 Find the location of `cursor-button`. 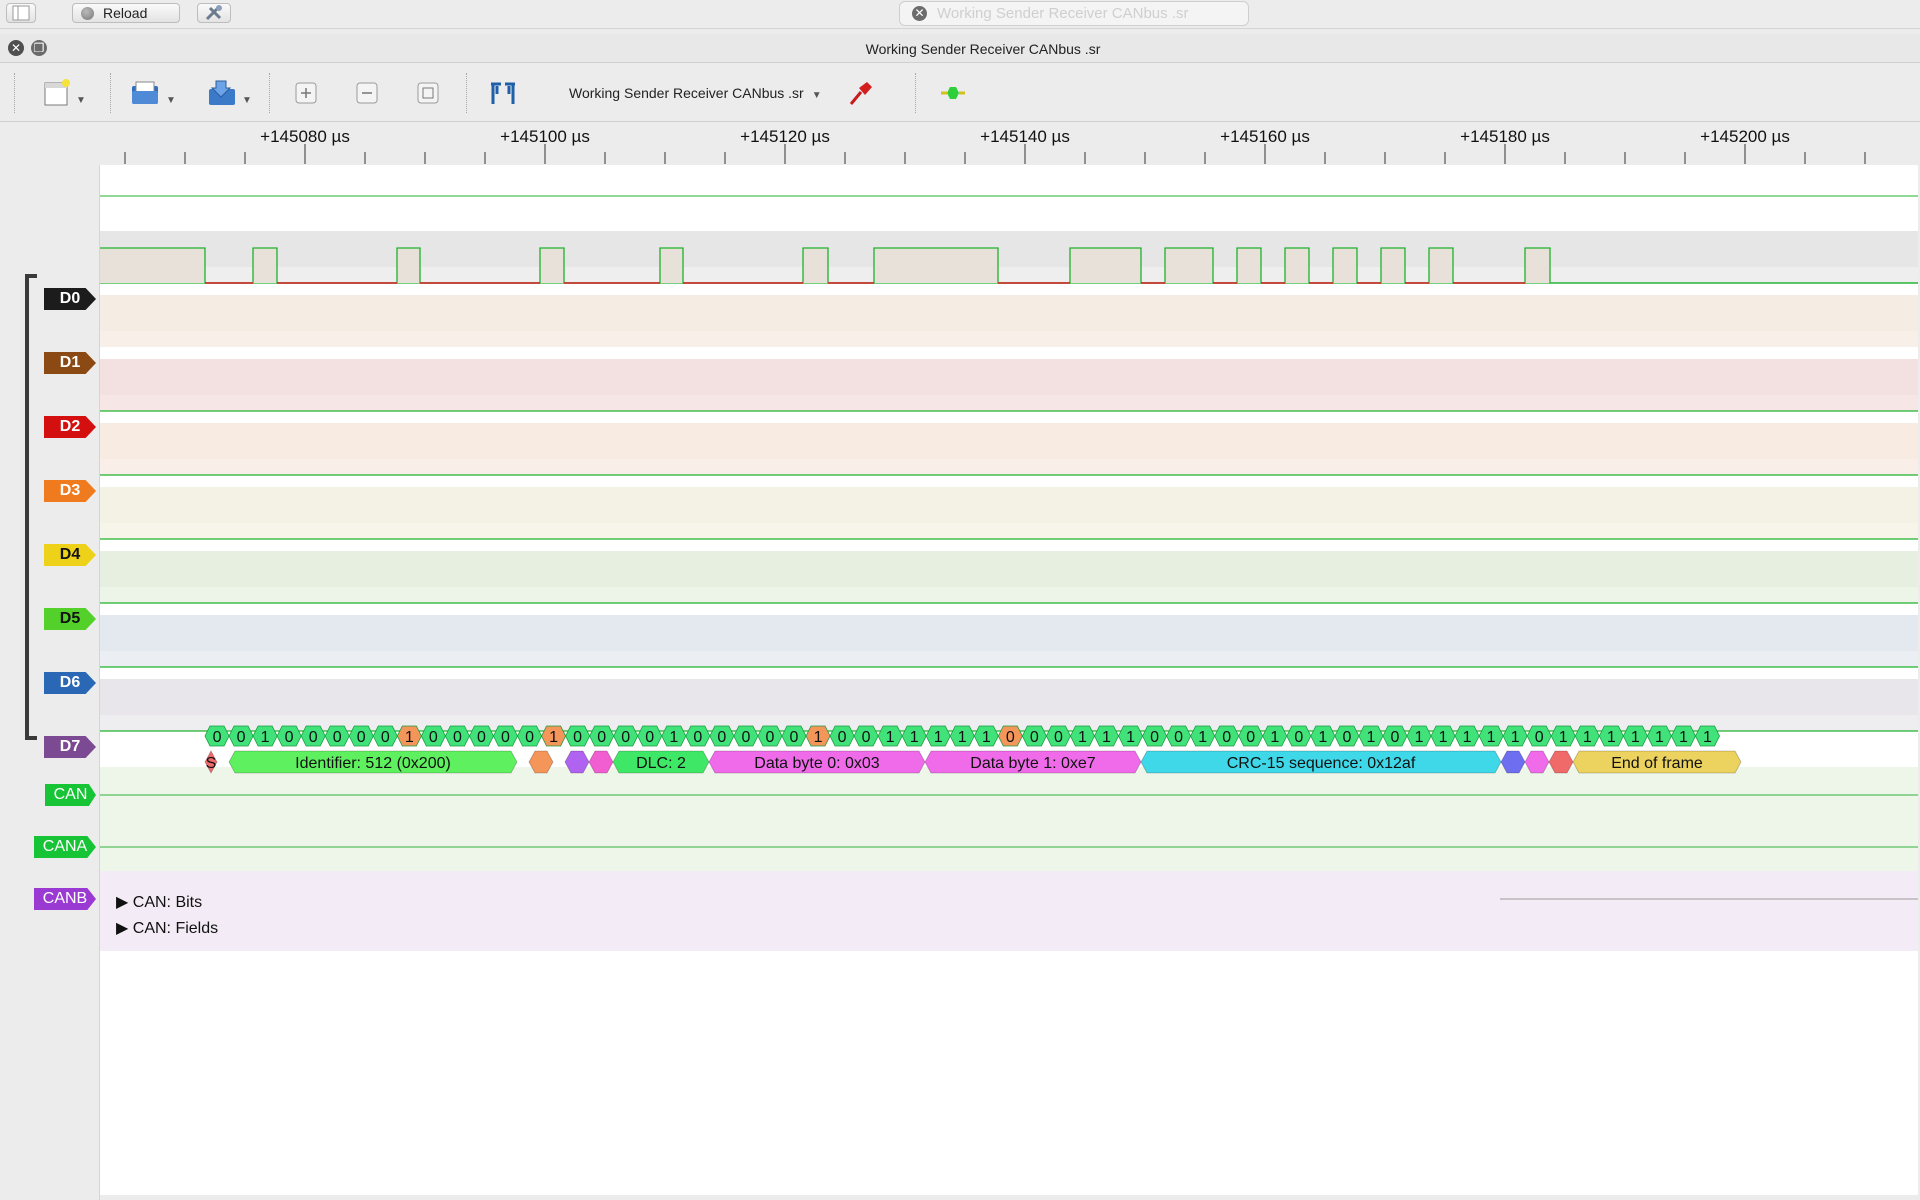

cursor-button is located at coordinates (503, 93).